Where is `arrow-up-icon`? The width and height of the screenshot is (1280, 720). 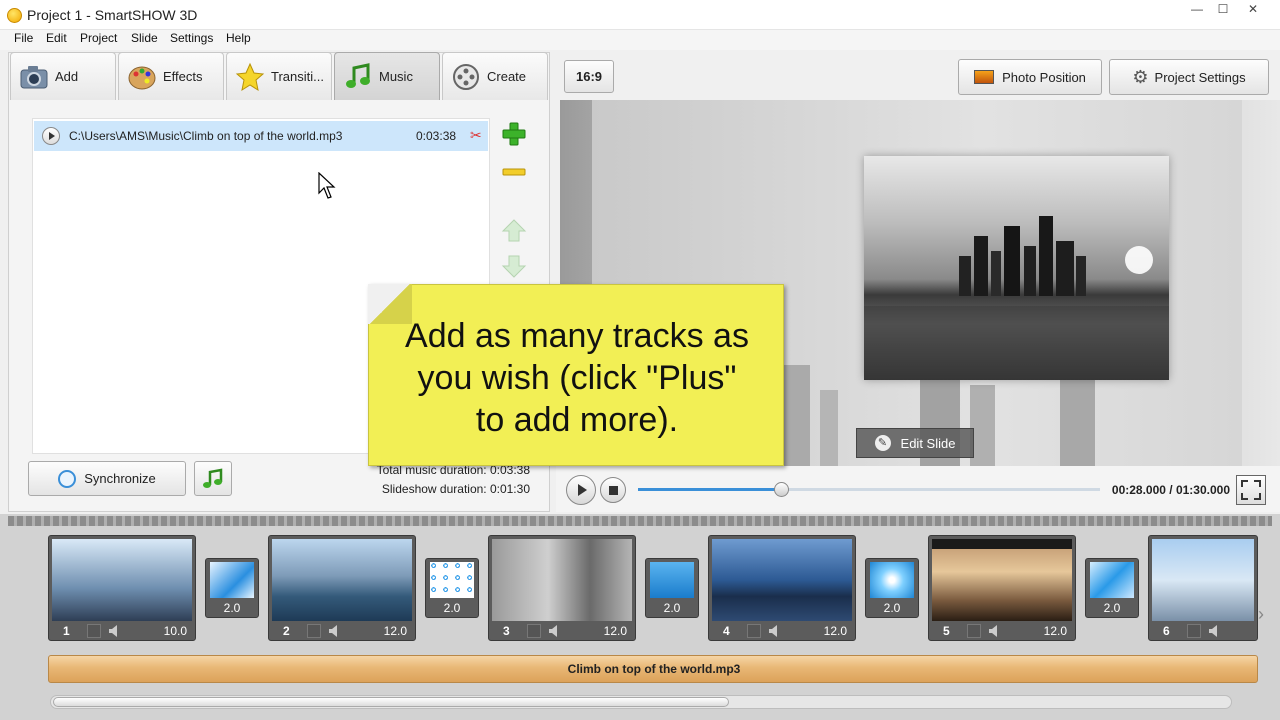 arrow-up-icon is located at coordinates (514, 230).